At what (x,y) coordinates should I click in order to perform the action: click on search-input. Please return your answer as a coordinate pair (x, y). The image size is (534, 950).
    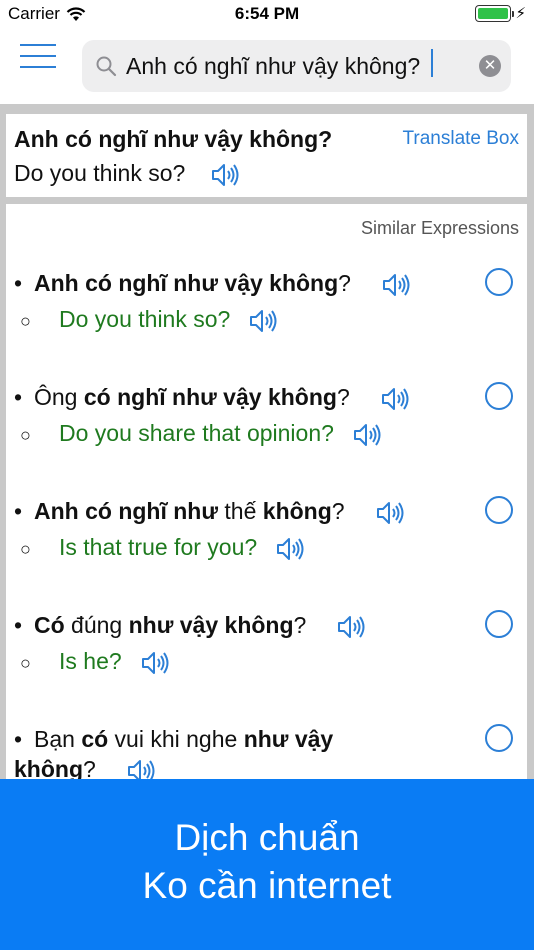
    Looking at the image, I should click on (301, 66).